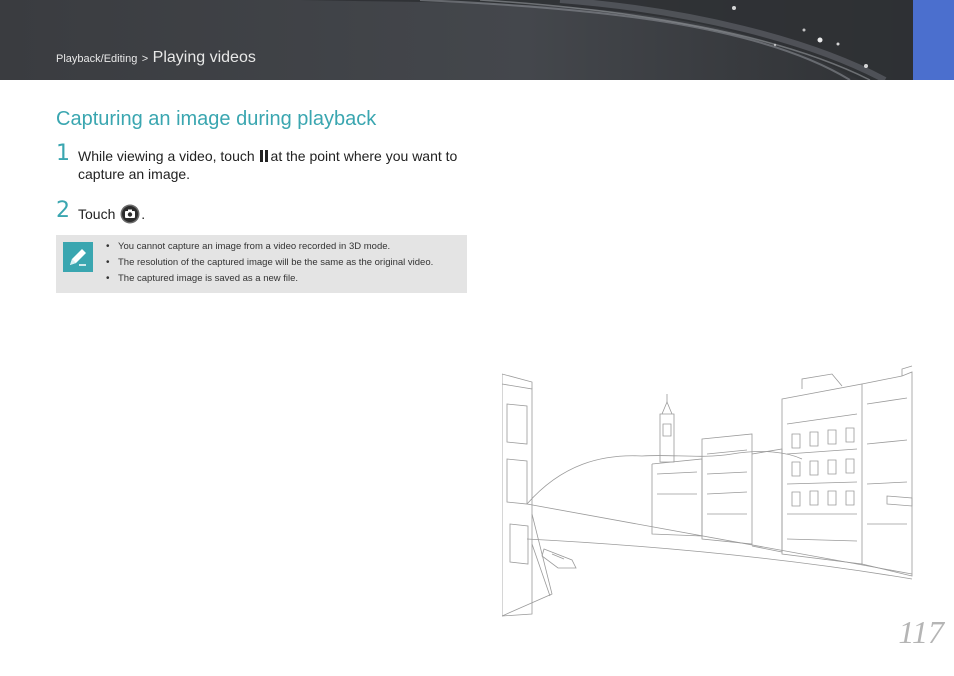 This screenshot has width=954, height=676. I want to click on page-header: Playback/Editing > Playing videos, so click(477, 40).